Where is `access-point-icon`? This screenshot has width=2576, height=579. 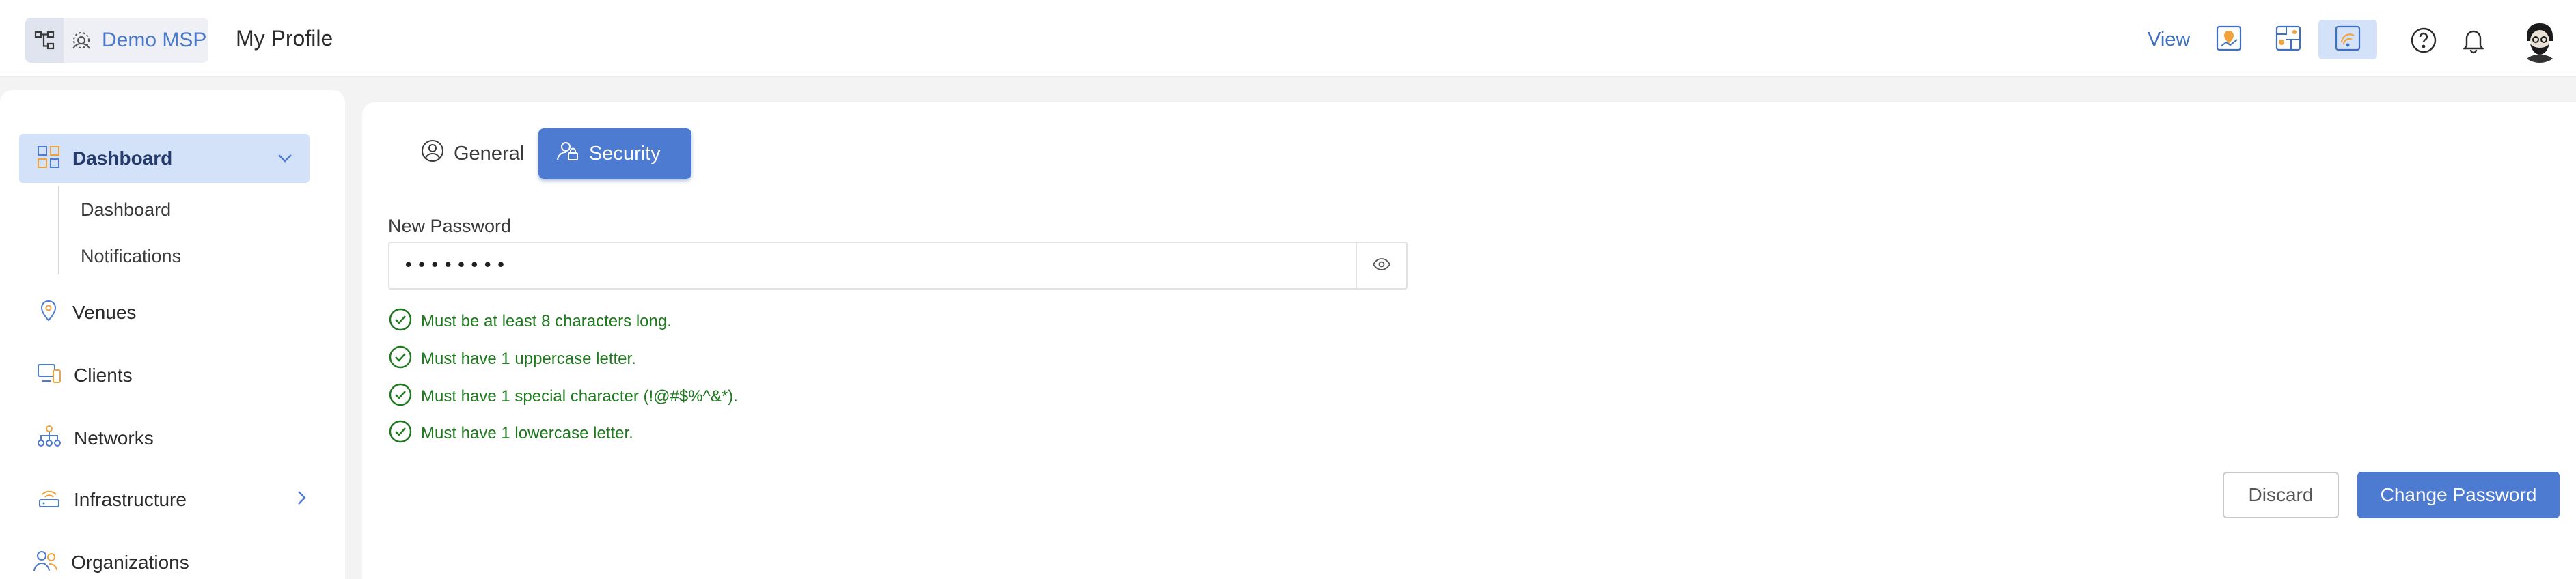
access-point-icon is located at coordinates (49, 499).